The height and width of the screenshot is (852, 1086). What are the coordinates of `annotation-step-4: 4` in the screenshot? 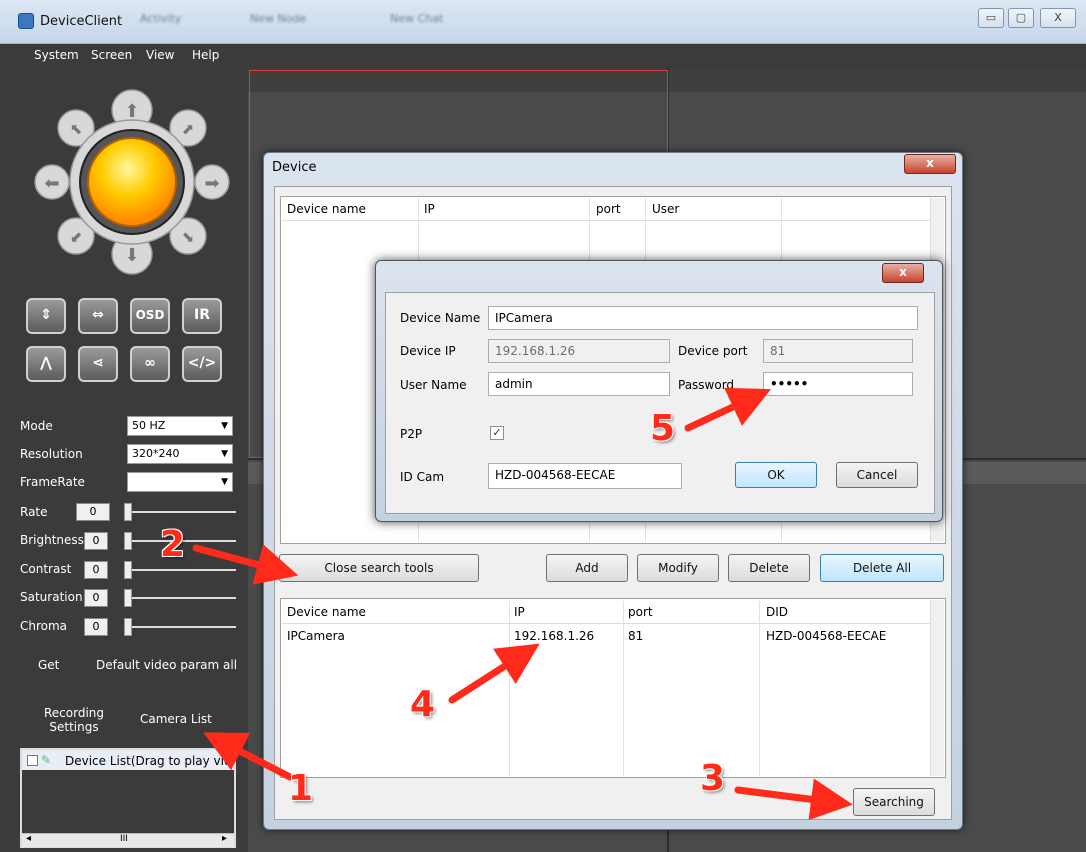 It's located at (423, 704).